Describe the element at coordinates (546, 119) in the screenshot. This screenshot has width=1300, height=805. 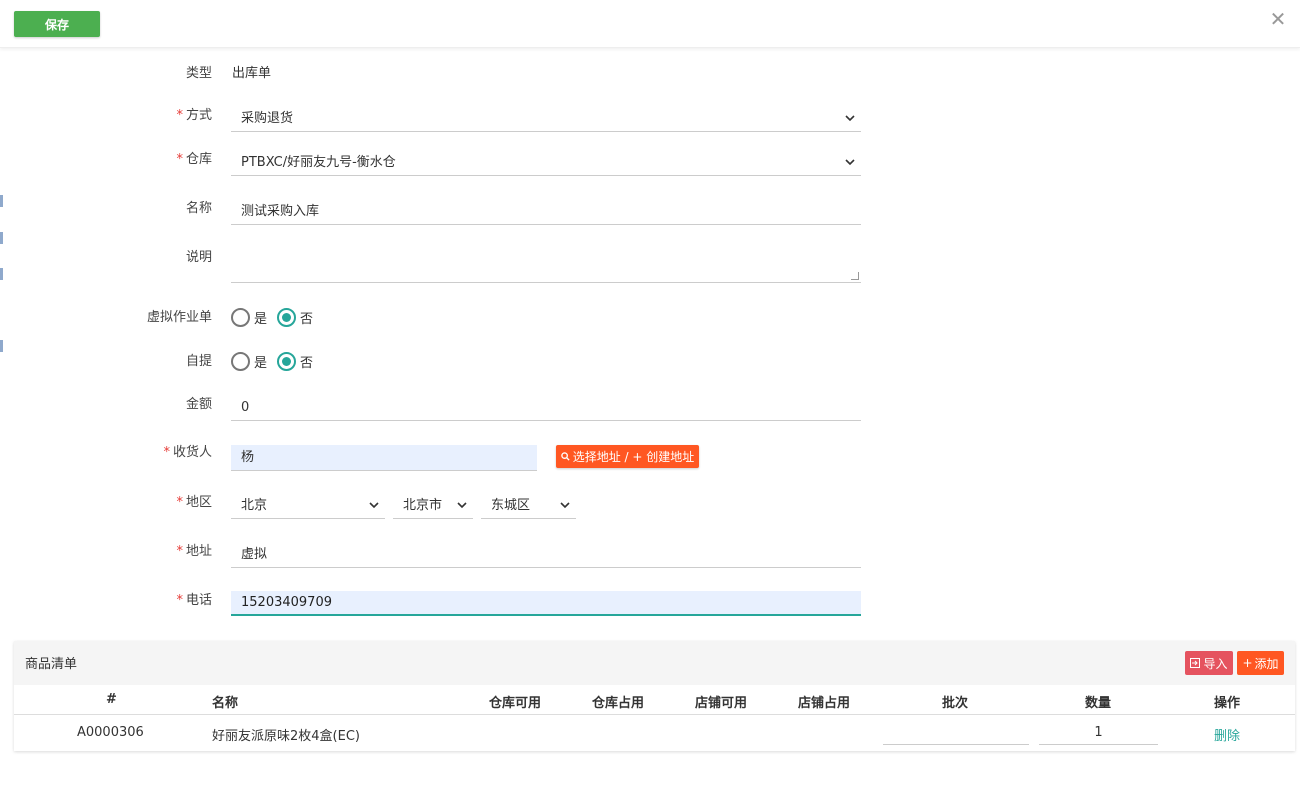
I see `method-select: 采购退货` at that location.